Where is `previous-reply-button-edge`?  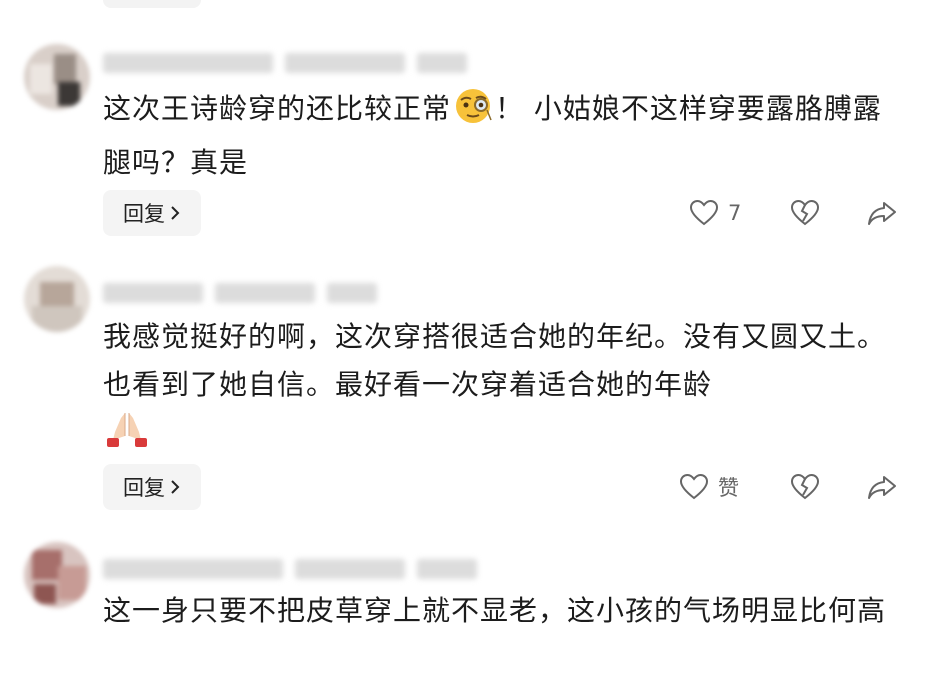 previous-reply-button-edge is located at coordinates (152, 4).